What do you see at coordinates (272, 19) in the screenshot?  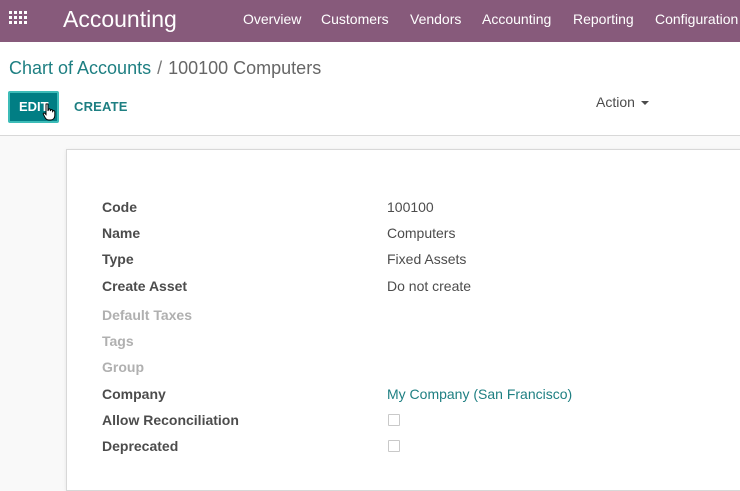 I see `menu-item-overview: Overview` at bounding box center [272, 19].